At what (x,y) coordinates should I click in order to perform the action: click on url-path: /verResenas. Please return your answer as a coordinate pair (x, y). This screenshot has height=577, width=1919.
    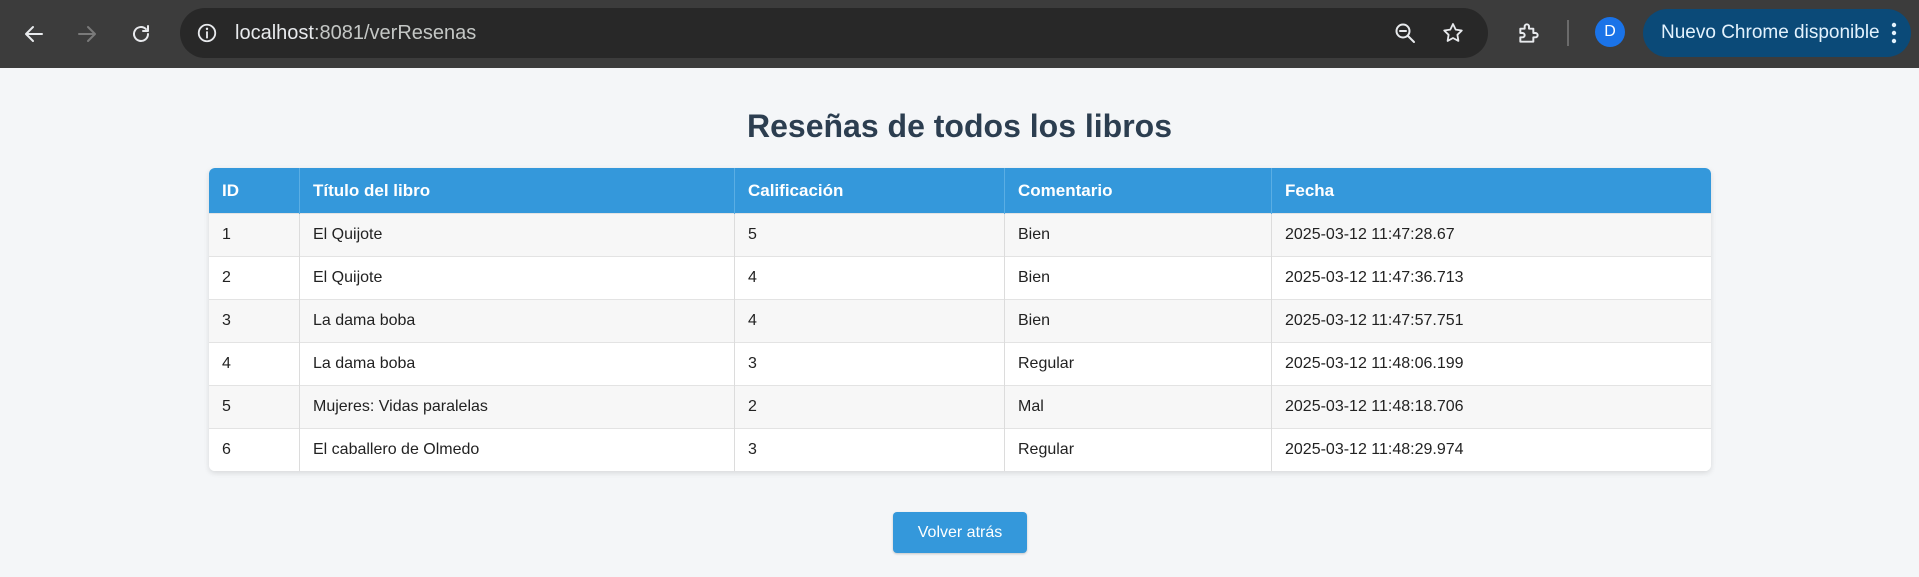
    Looking at the image, I should click on (420, 33).